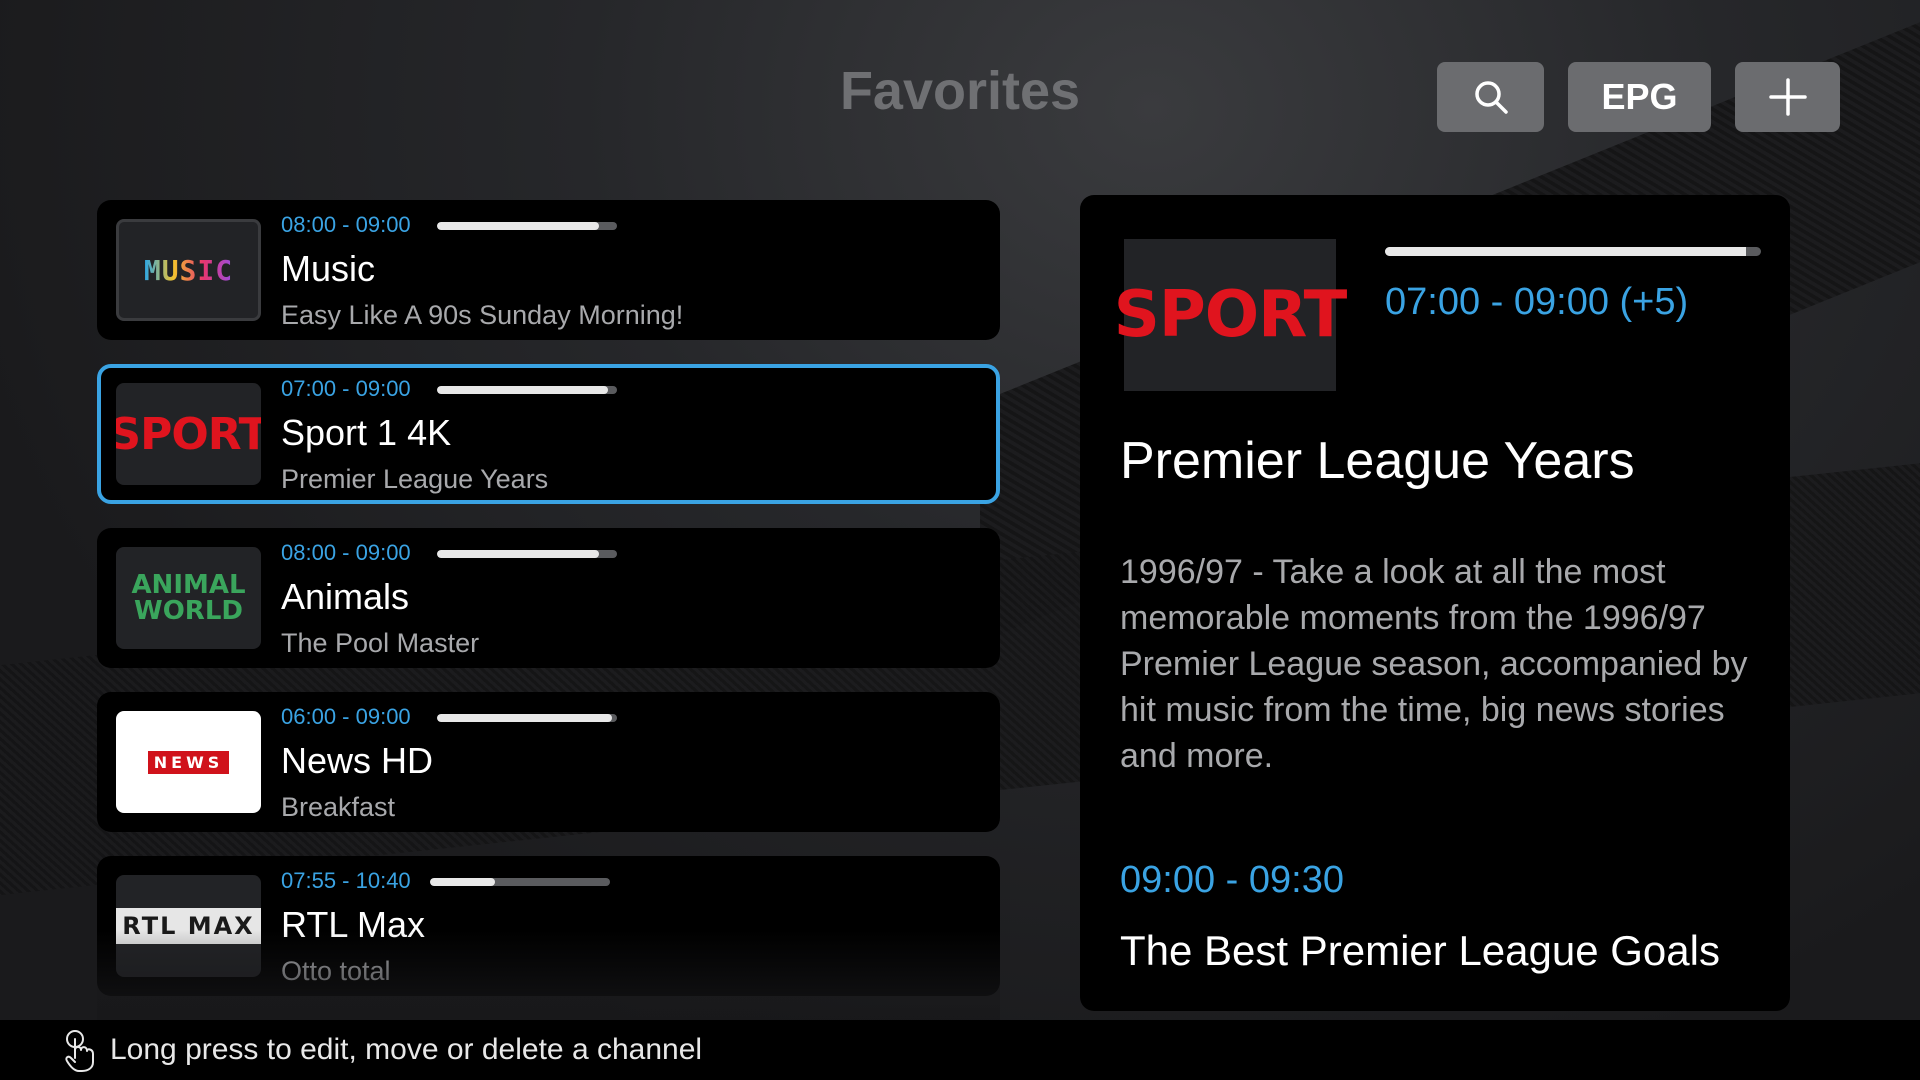 The width and height of the screenshot is (1920, 1080). I want to click on rtl-max-channel-logo: RTL MAX, so click(188, 926).